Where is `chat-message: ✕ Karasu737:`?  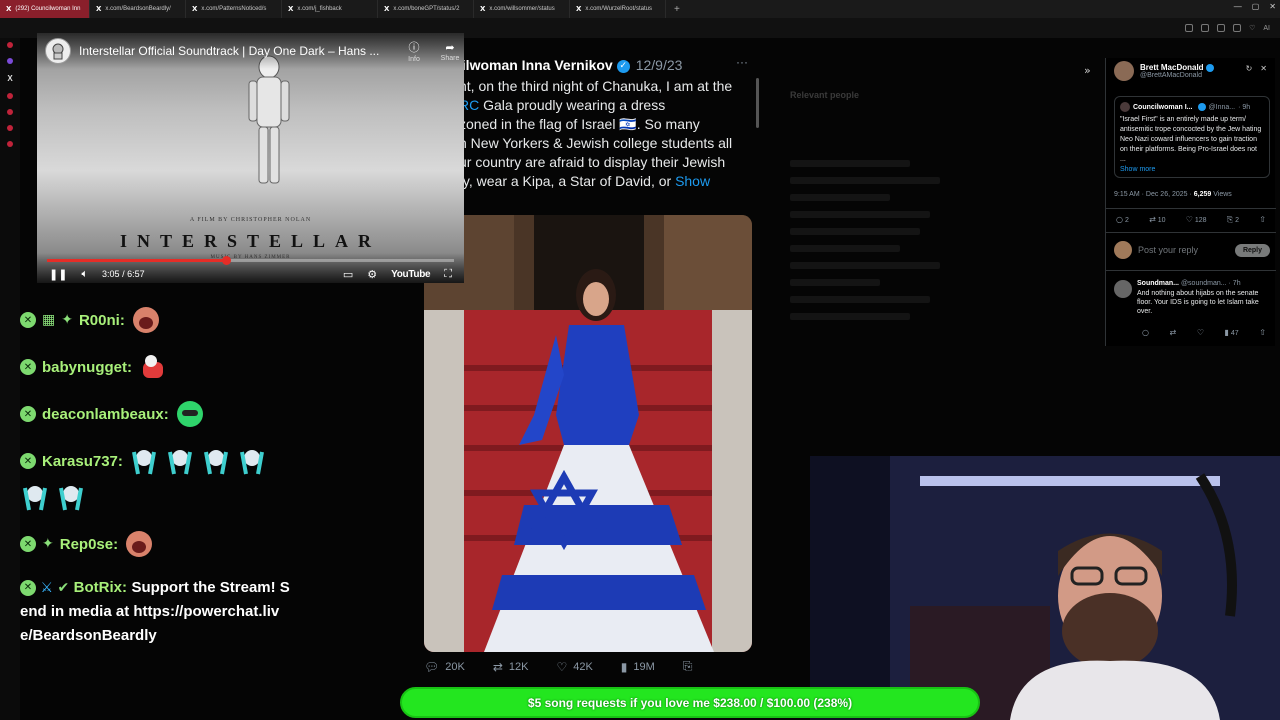 chat-message: ✕ Karasu737: is located at coordinates (155, 479).